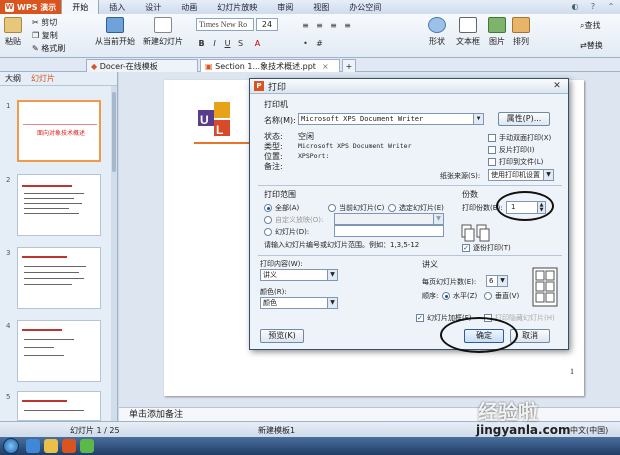 Image resolution: width=620 pixels, height=455 pixels. What do you see at coordinates (80, 7) in the screenshot?
I see `tab-home: 开始` at bounding box center [80, 7].